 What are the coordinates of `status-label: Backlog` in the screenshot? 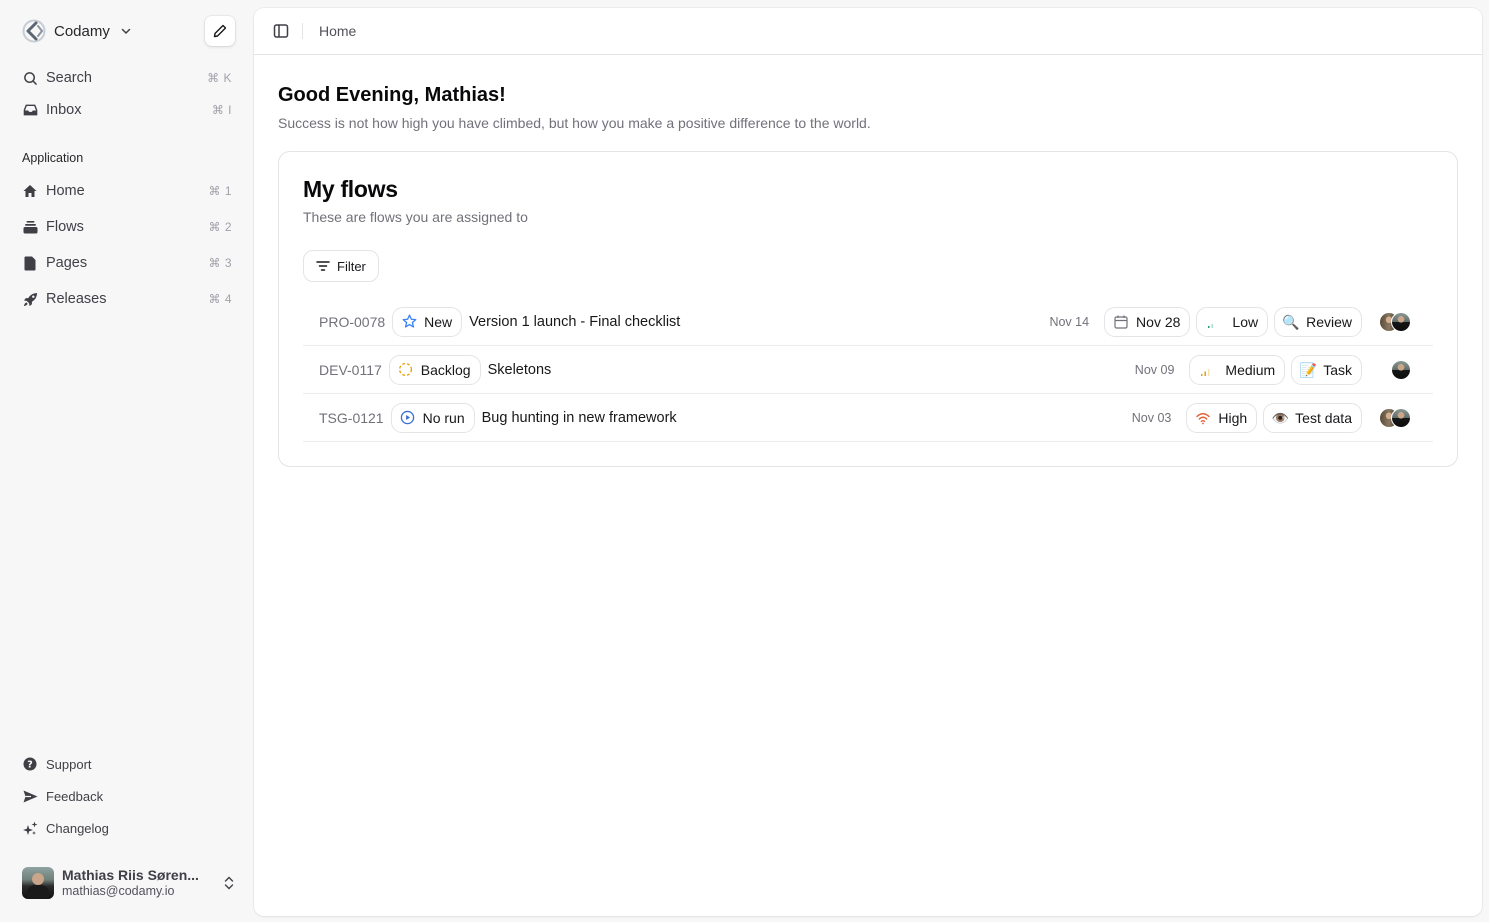 It's located at (445, 369).